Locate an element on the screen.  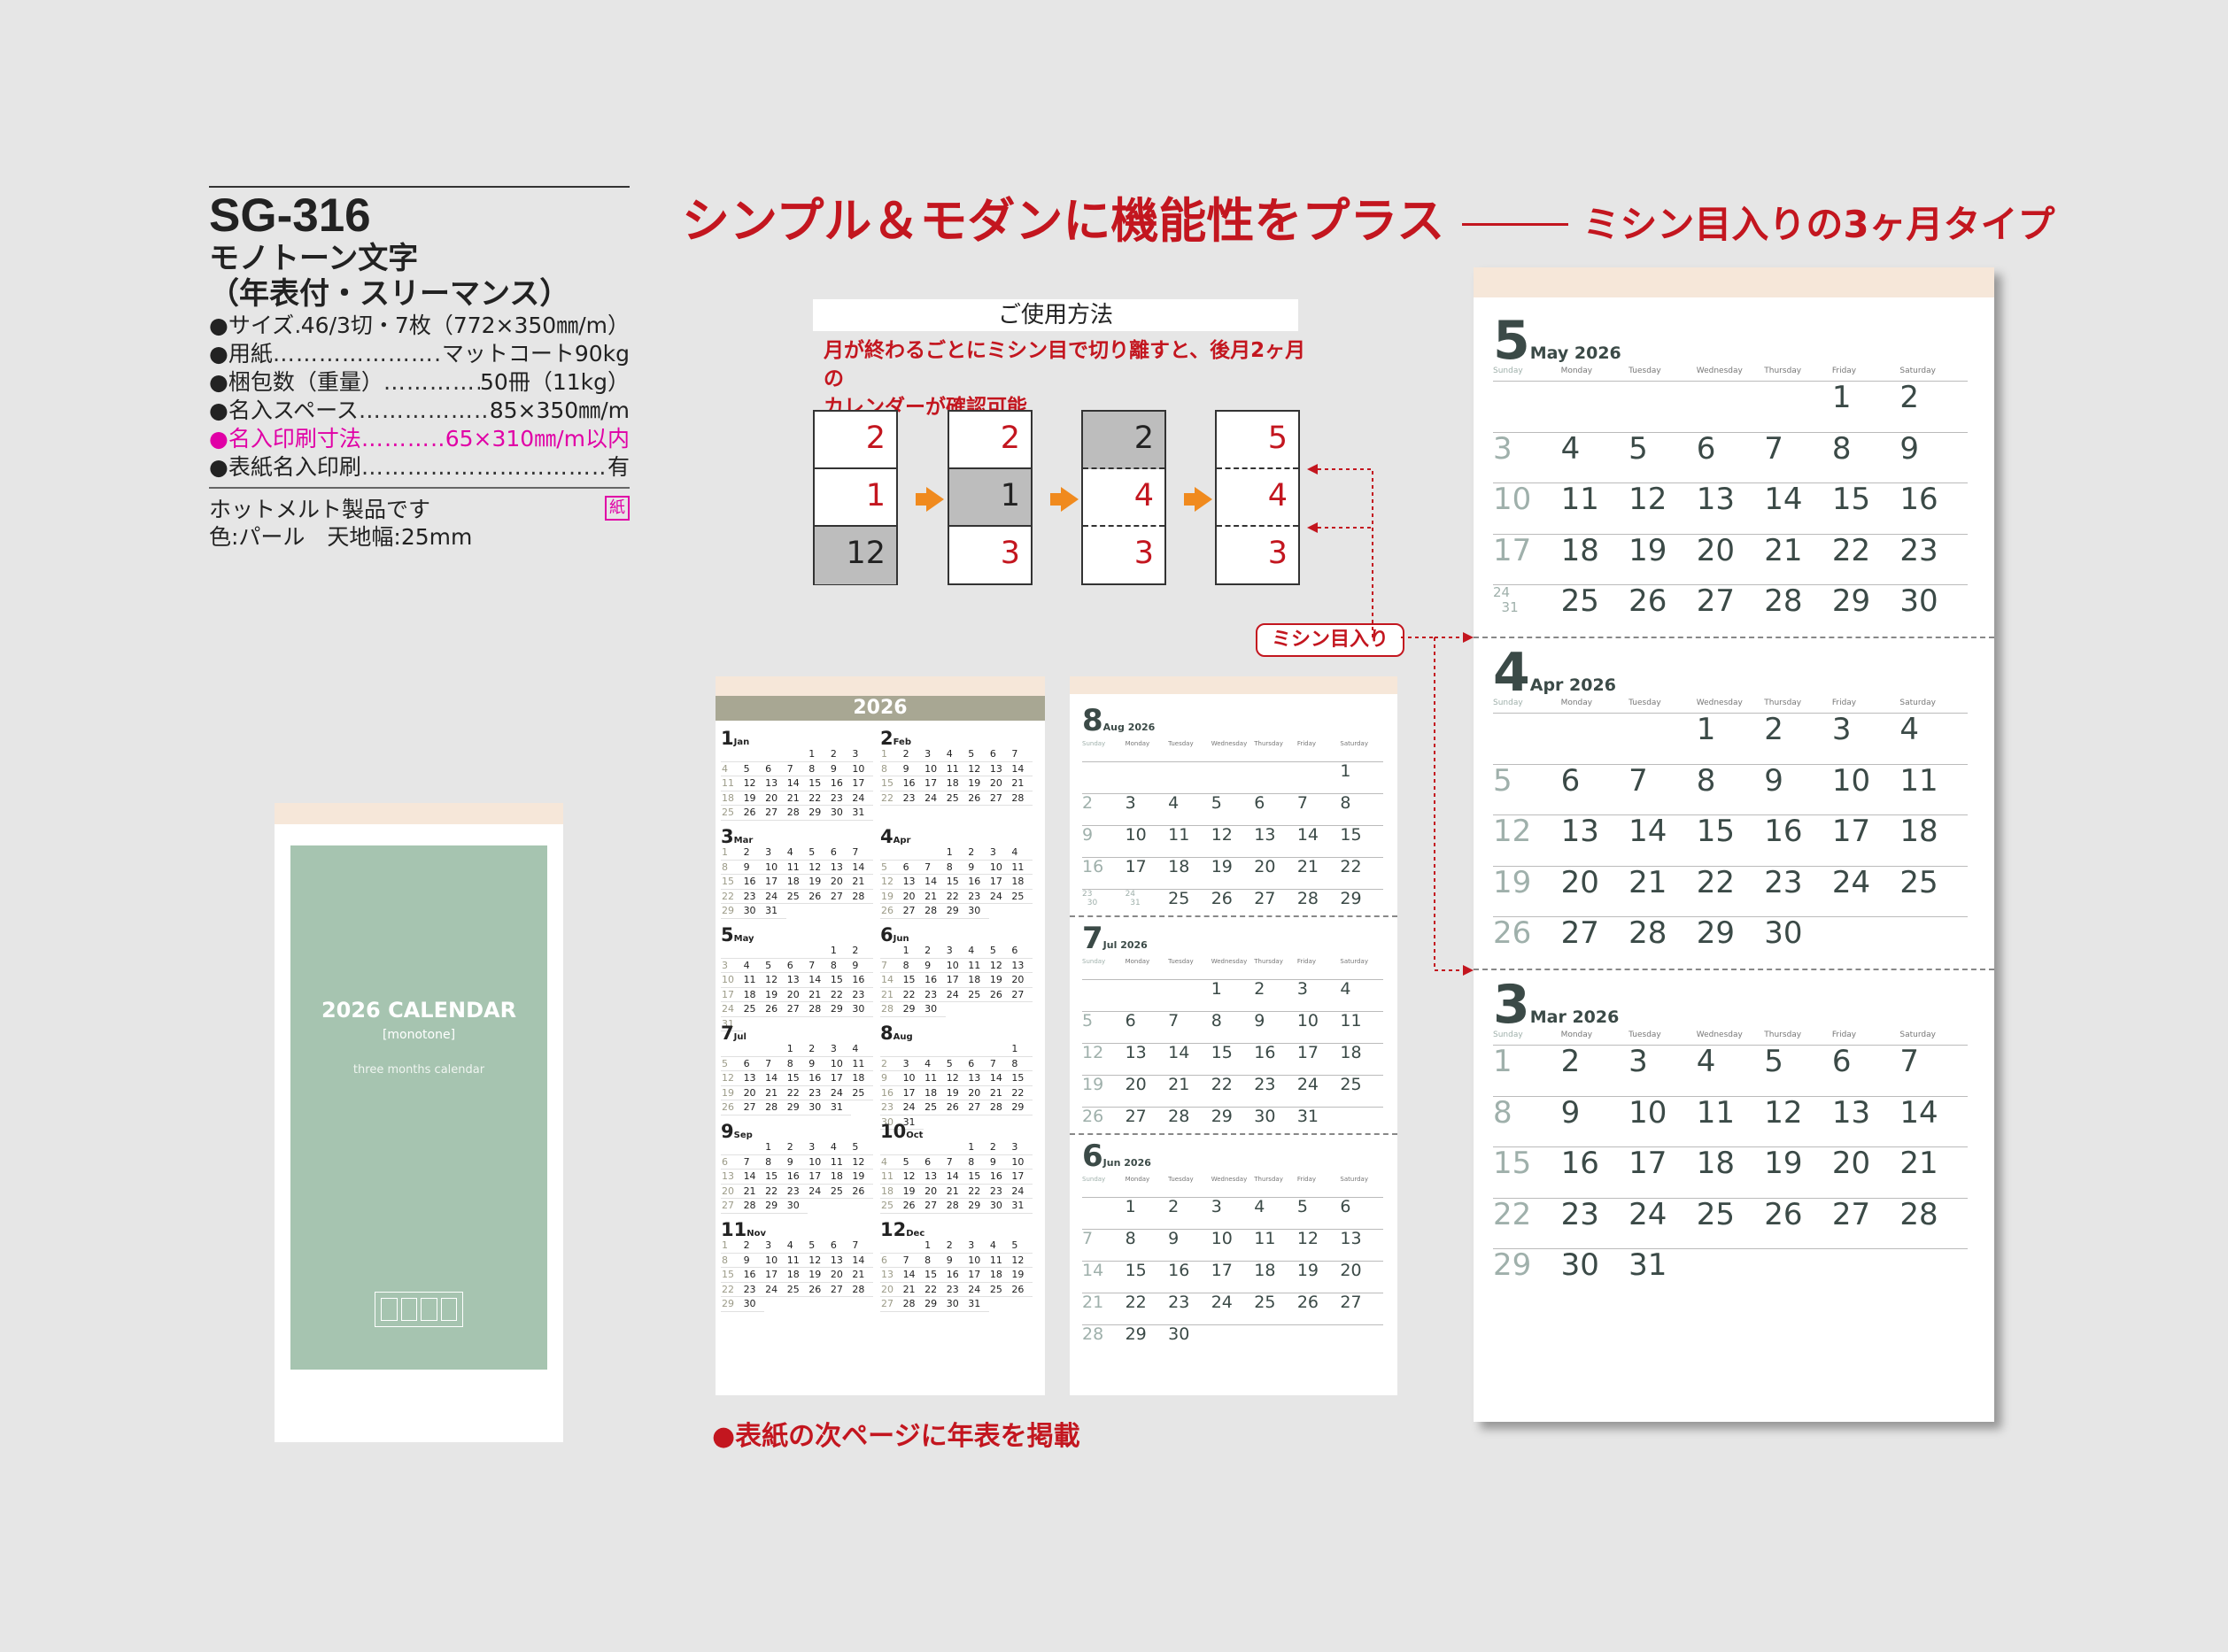
month-number: 6 is located at coordinates (1092, 1156).